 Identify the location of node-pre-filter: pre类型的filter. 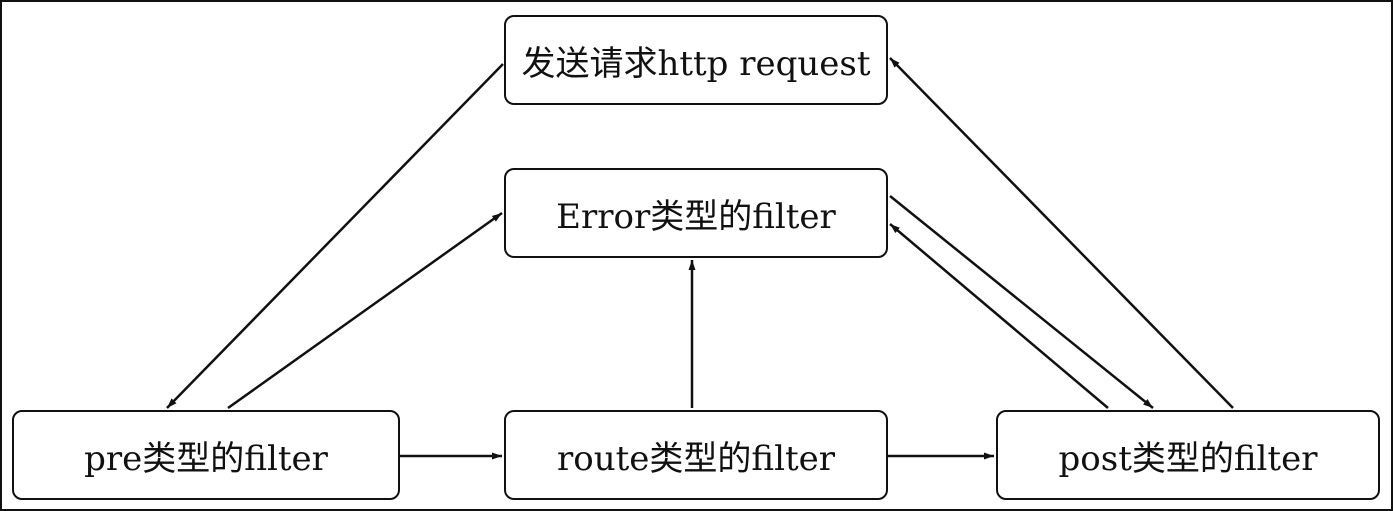
(206, 455).